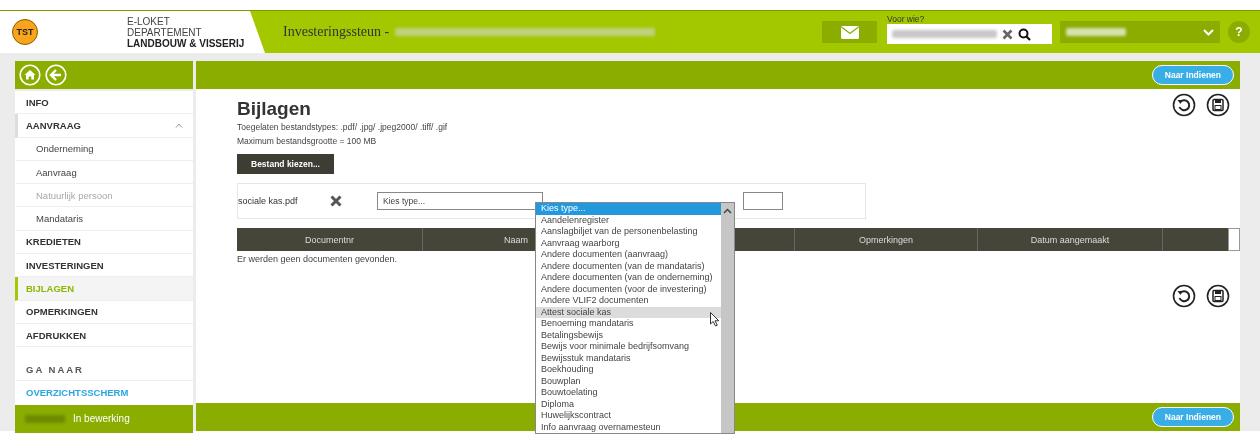 This screenshot has height=434, width=1260. Describe the element at coordinates (628, 324) in the screenshot. I see `dropdown-option: Benoeming mandataris` at that location.